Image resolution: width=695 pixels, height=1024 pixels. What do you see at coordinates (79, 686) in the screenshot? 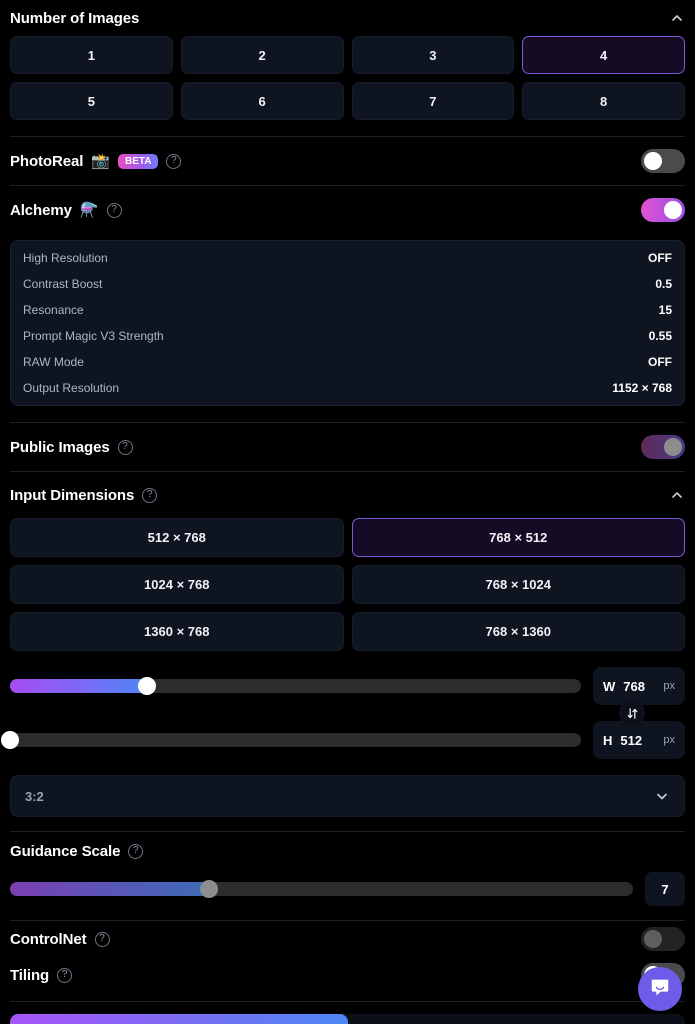
I see `width-slider-fill` at bounding box center [79, 686].